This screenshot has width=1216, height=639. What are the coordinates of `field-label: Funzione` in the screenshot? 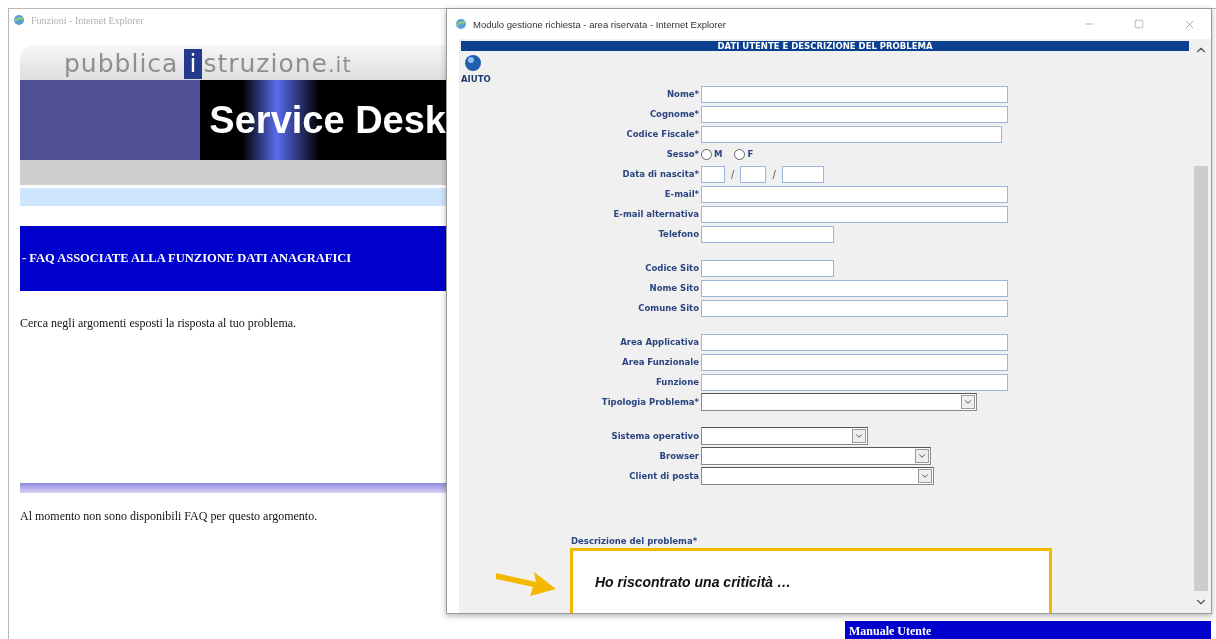 It's located at (678, 382).